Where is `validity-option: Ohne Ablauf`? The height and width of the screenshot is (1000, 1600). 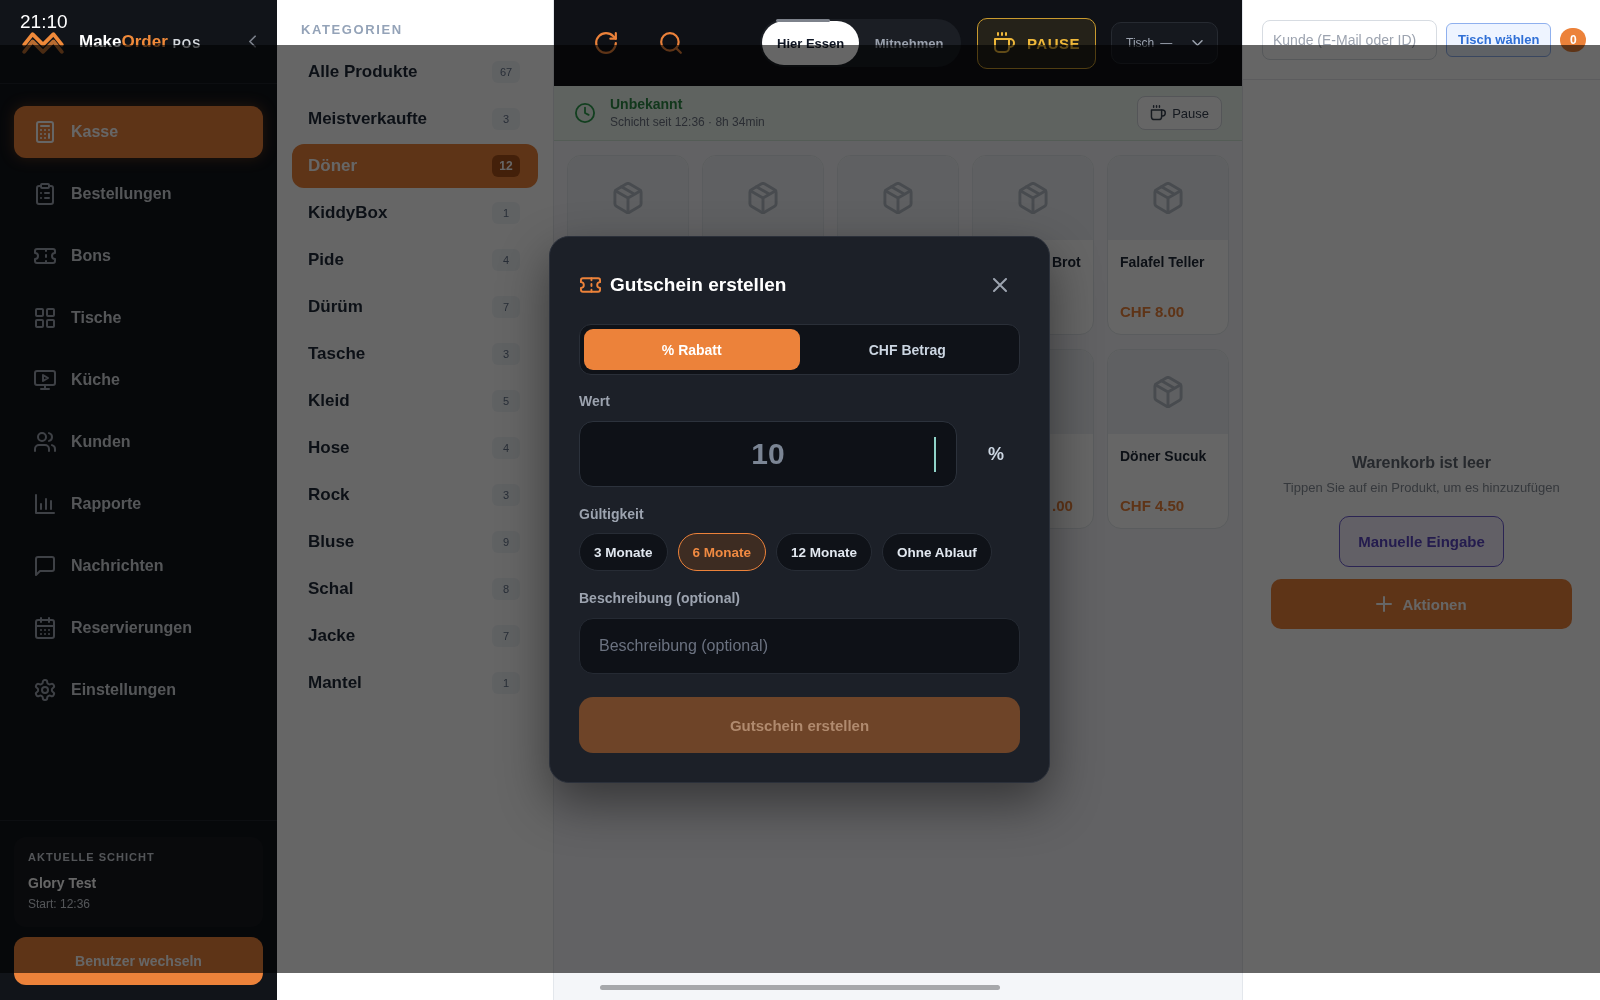
validity-option: Ohne Ablauf is located at coordinates (937, 552).